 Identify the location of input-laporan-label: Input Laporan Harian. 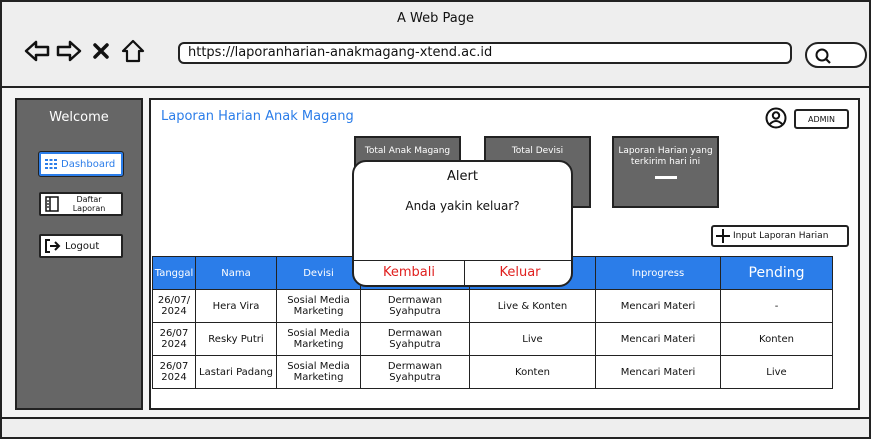
(781, 236).